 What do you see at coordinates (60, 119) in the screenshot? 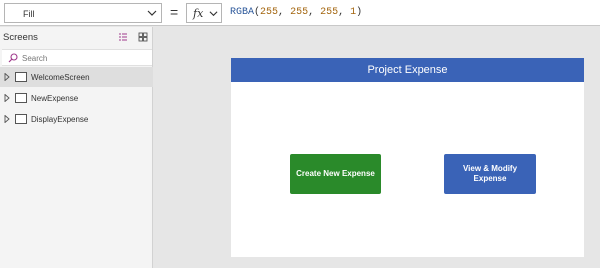
I see `screen-item-label: DisplayExpense` at bounding box center [60, 119].